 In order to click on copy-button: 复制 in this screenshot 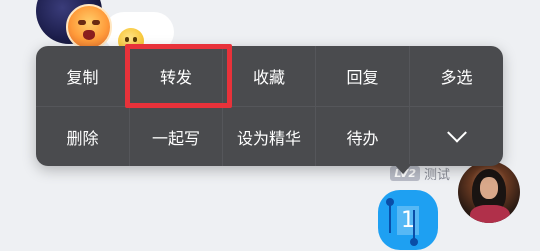, I will do `click(82, 76)`.